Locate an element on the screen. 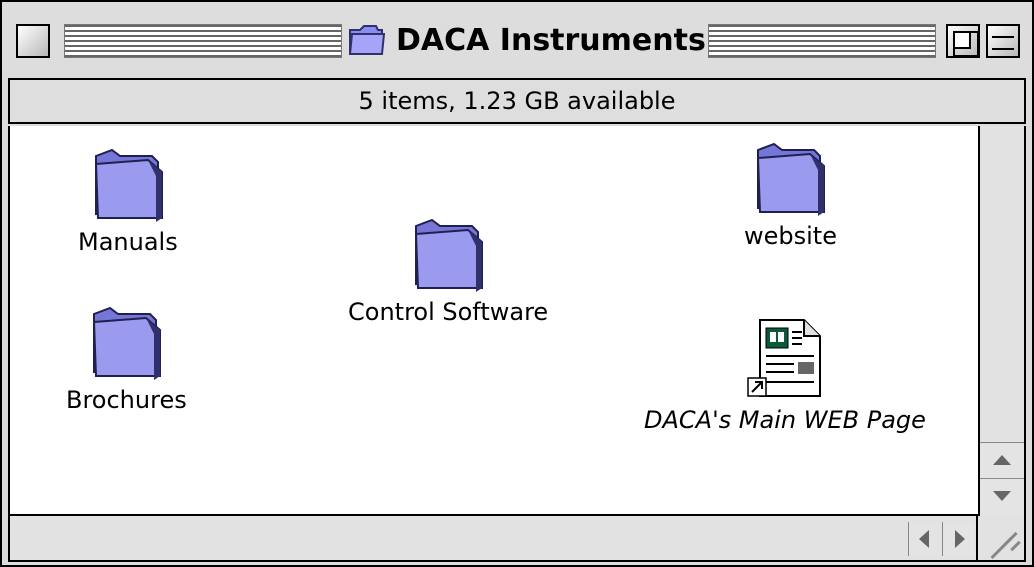 The height and width of the screenshot is (567, 1034). title-bar: DACA Instruments is located at coordinates (517, 39).